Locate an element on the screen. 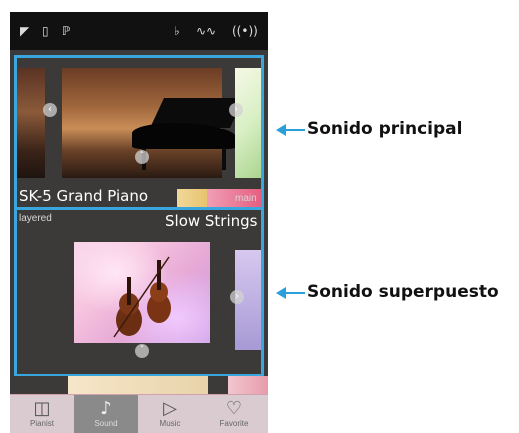 Image resolution: width=519 pixels, height=433 pixels. metronome-icon: ♭ is located at coordinates (177, 31).